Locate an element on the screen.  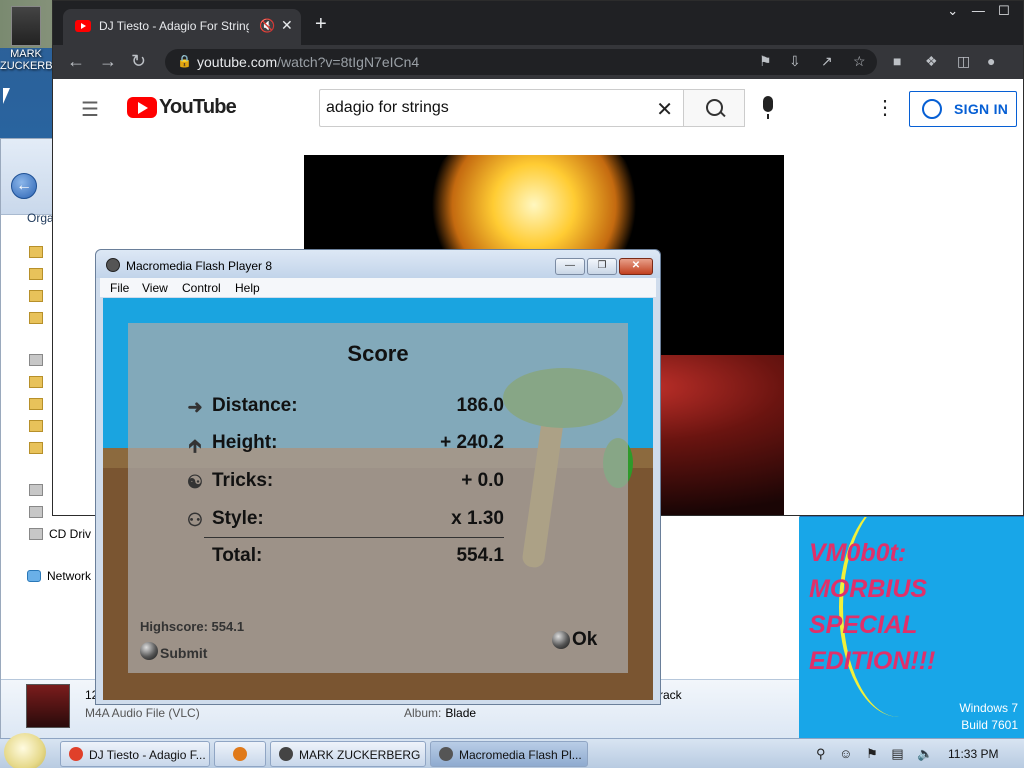
tree-item-network: Network is located at coordinates (59, 576).